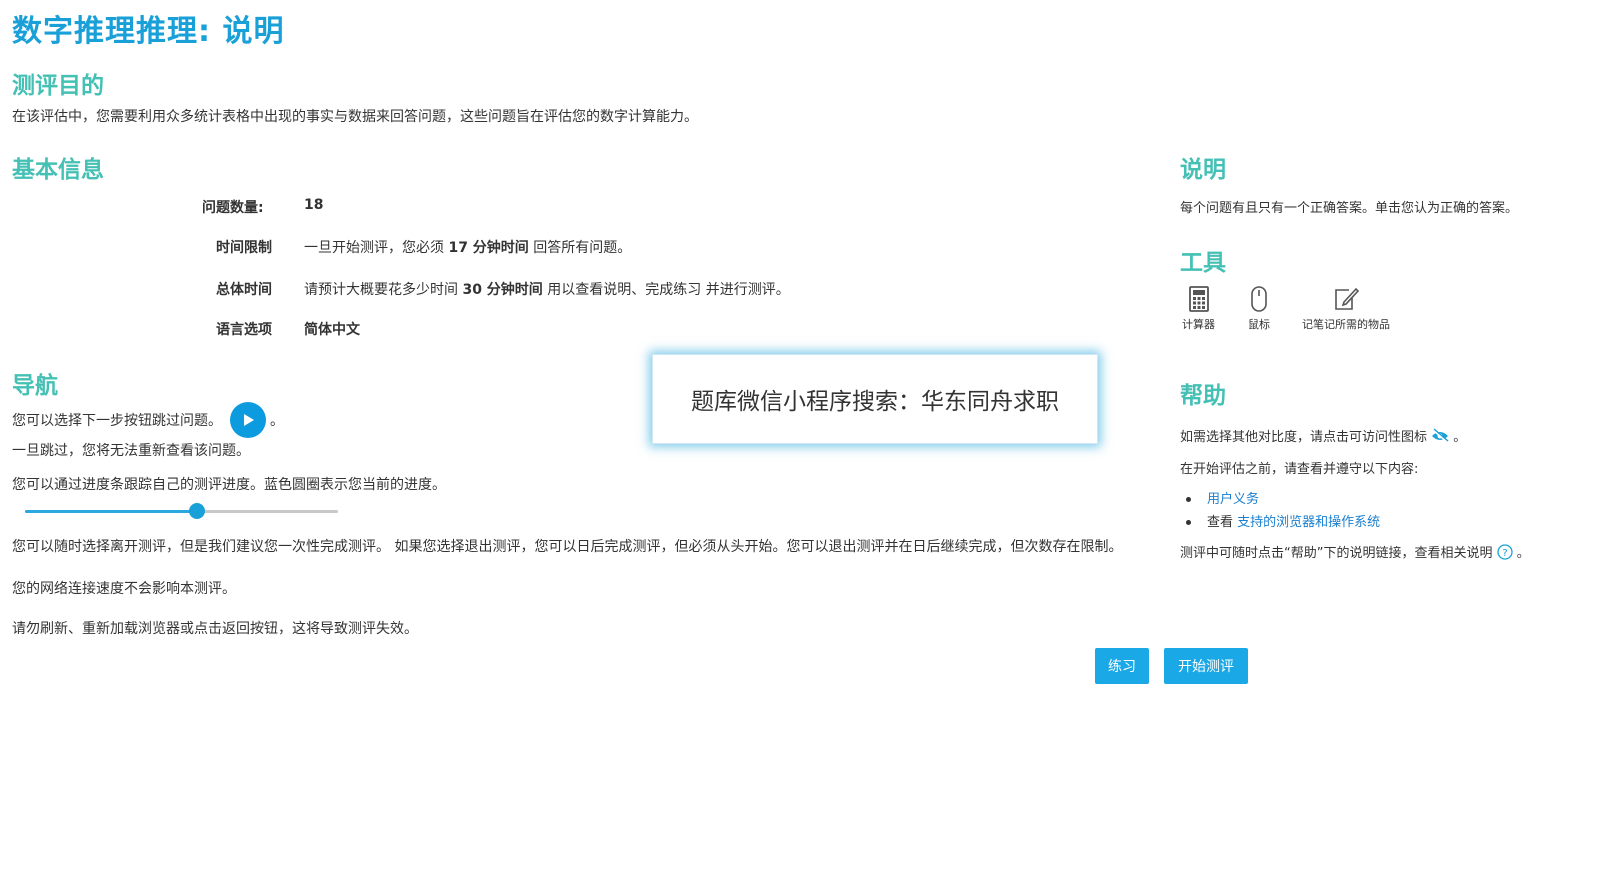  Describe the element at coordinates (244, 290) in the screenshot. I see `total-time-label: 总体时间` at that location.